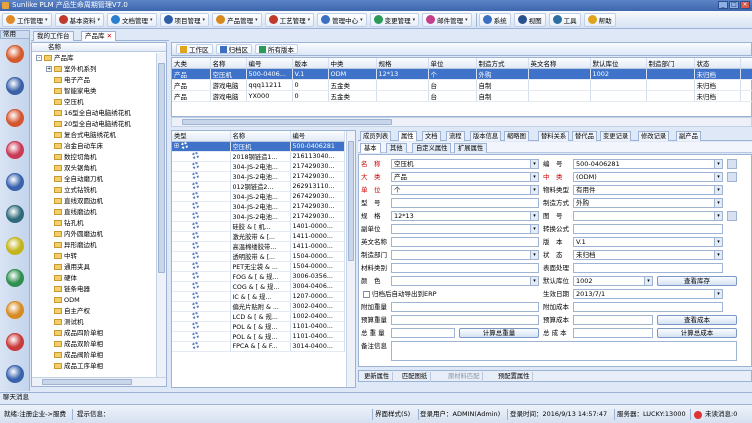 Image resolution: width=752 pixels, height=423 pixels. What do you see at coordinates (723, 5) in the screenshot?
I see `minimize-button: _` at bounding box center [723, 5].